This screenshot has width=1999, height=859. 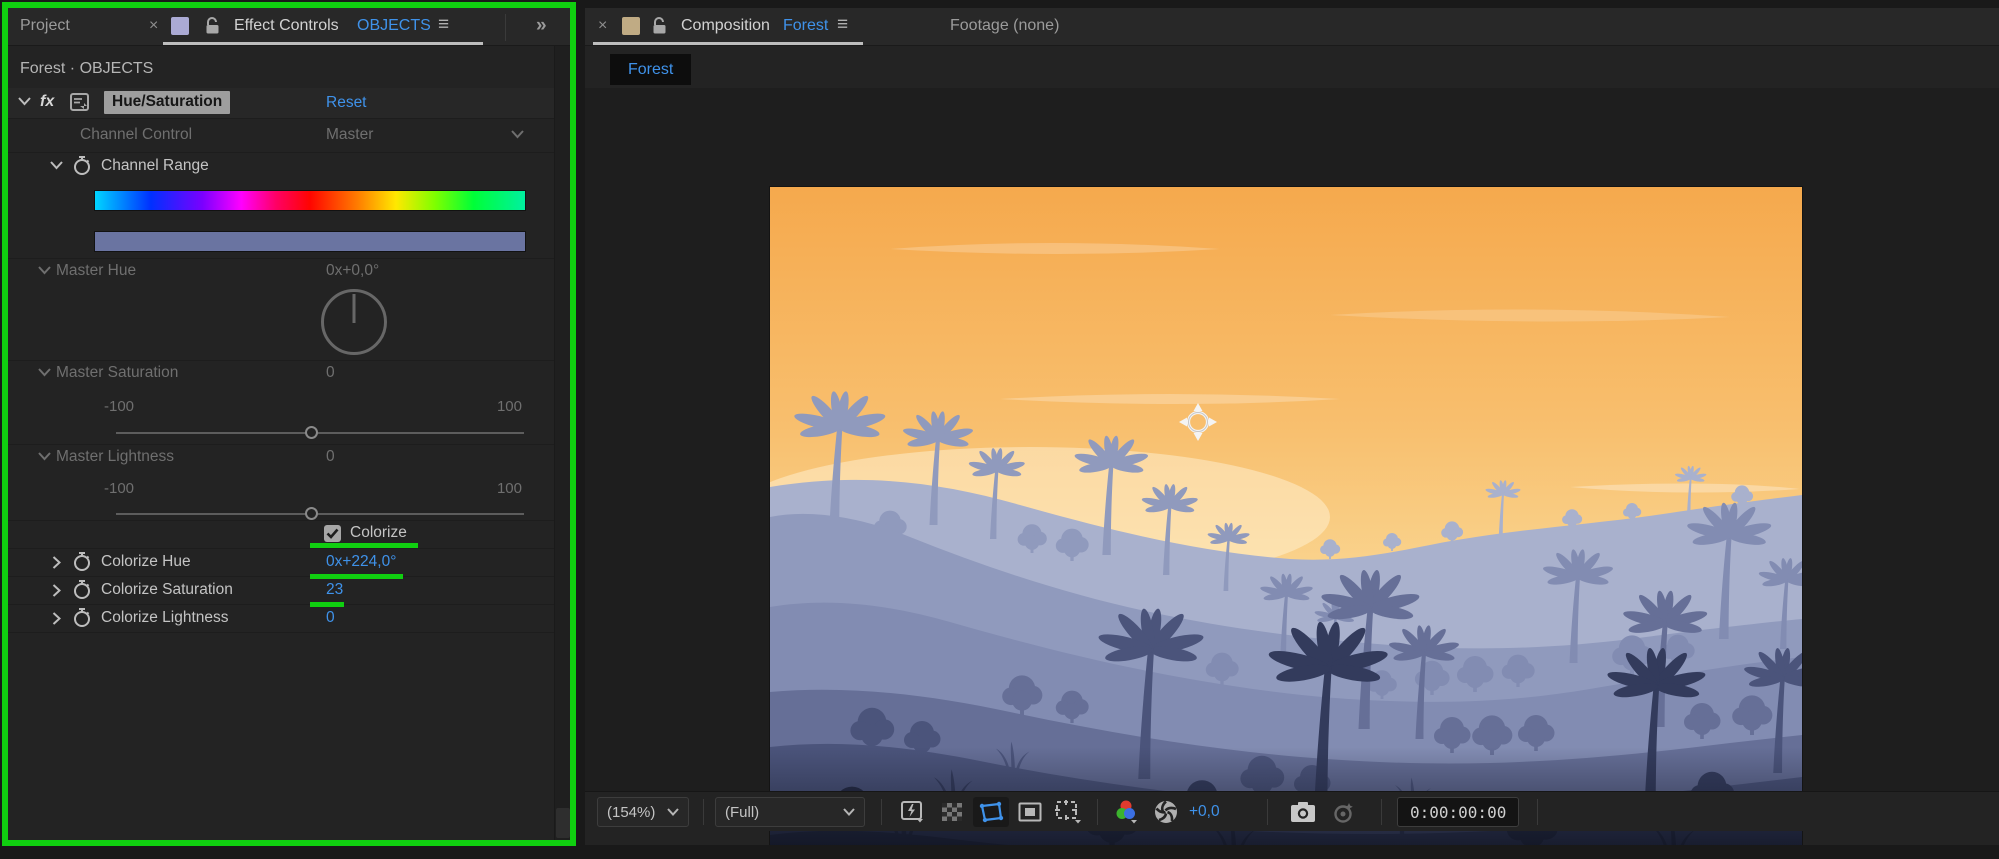 What do you see at coordinates (117, 372) in the screenshot?
I see `param-master-saturation-label: Master Saturation` at bounding box center [117, 372].